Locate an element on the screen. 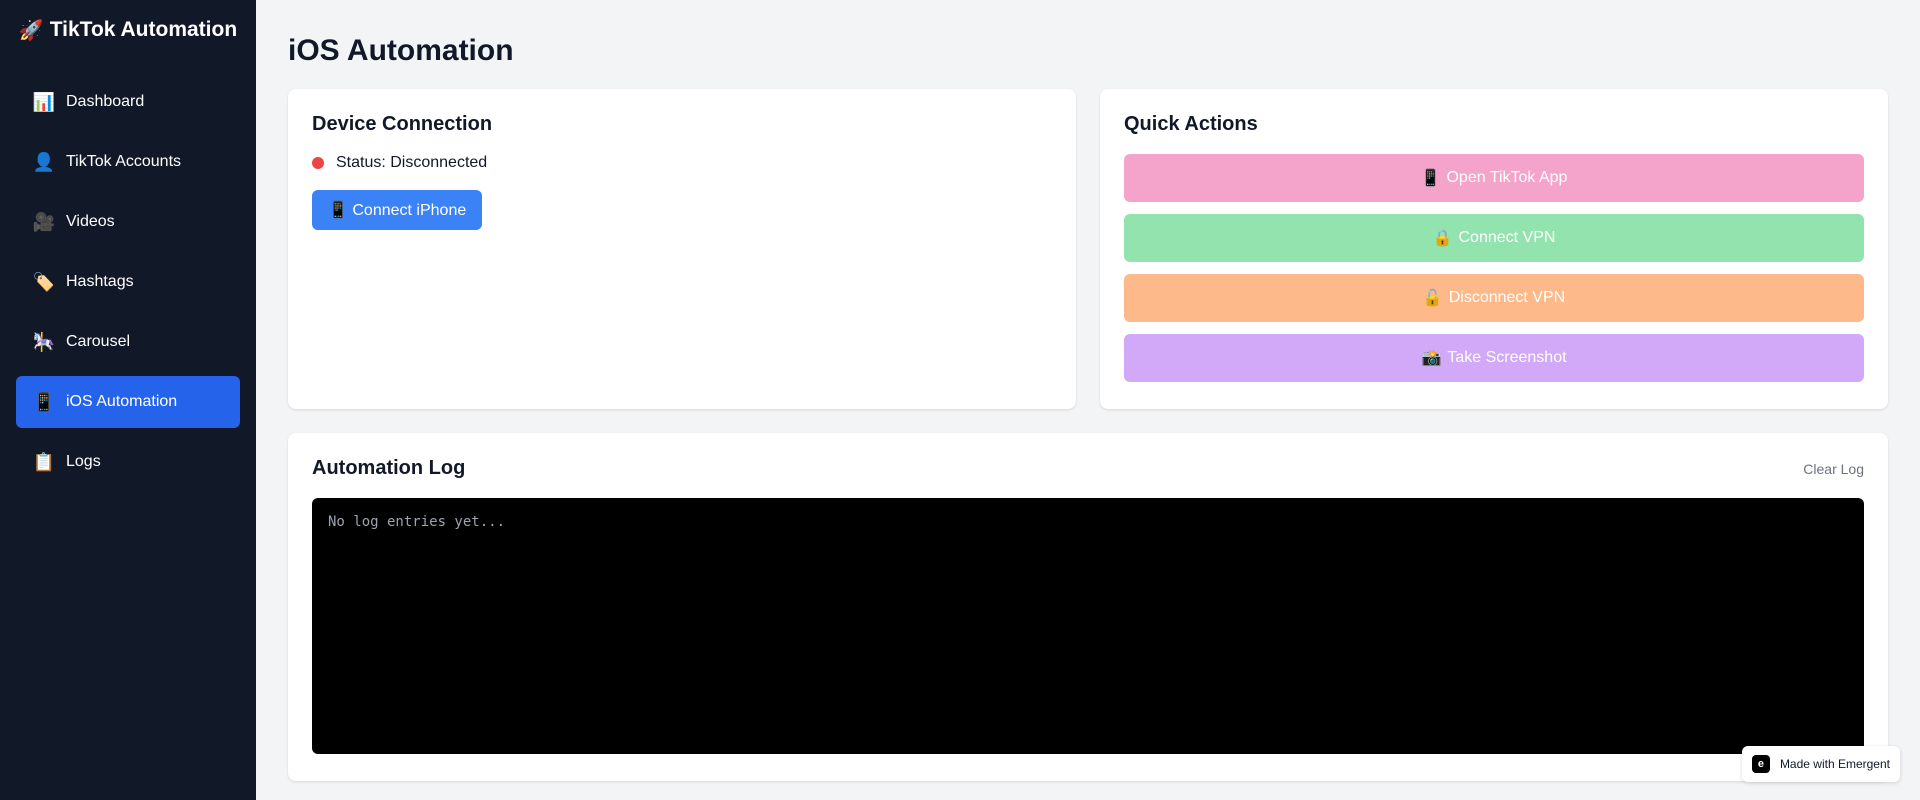 Image resolution: width=1920 pixels, height=800 pixels. connect-vpn-button: 🔒 Connect VPN is located at coordinates (1494, 238).